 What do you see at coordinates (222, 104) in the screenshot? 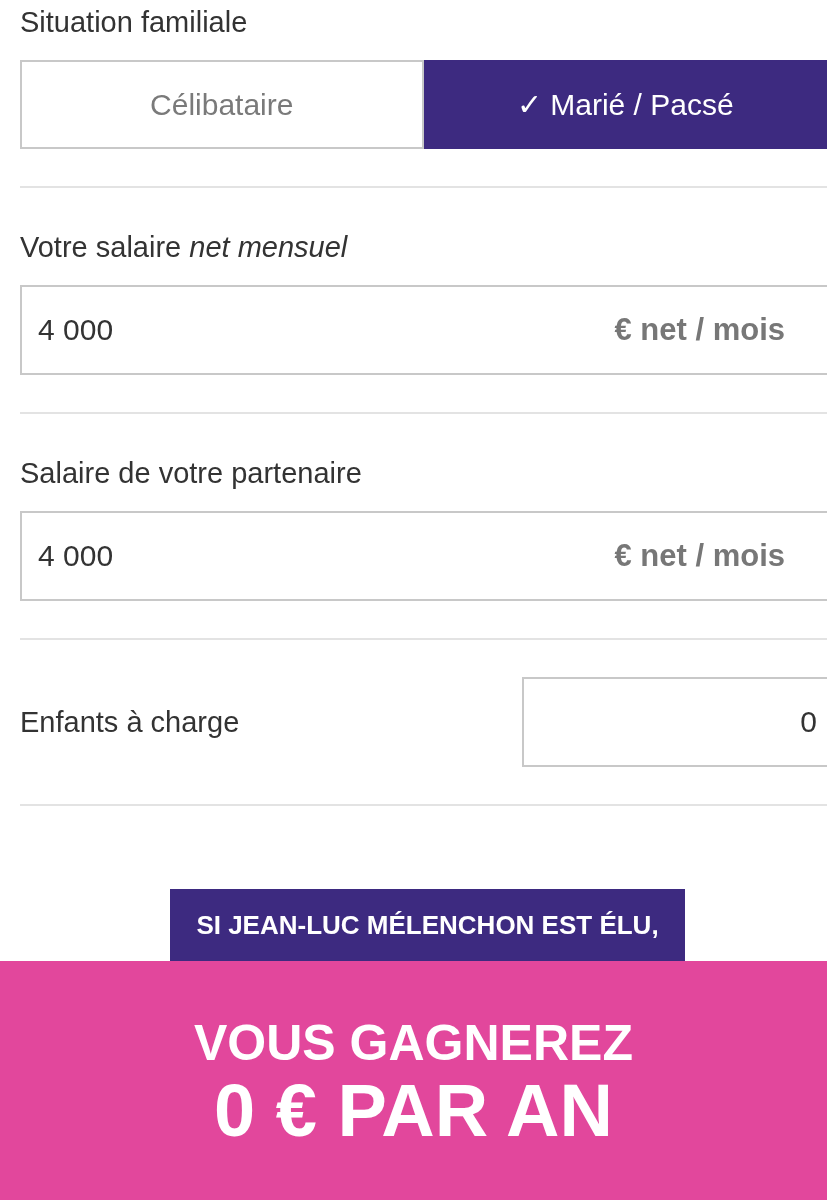
I see `toggle-option: Célibataire` at bounding box center [222, 104].